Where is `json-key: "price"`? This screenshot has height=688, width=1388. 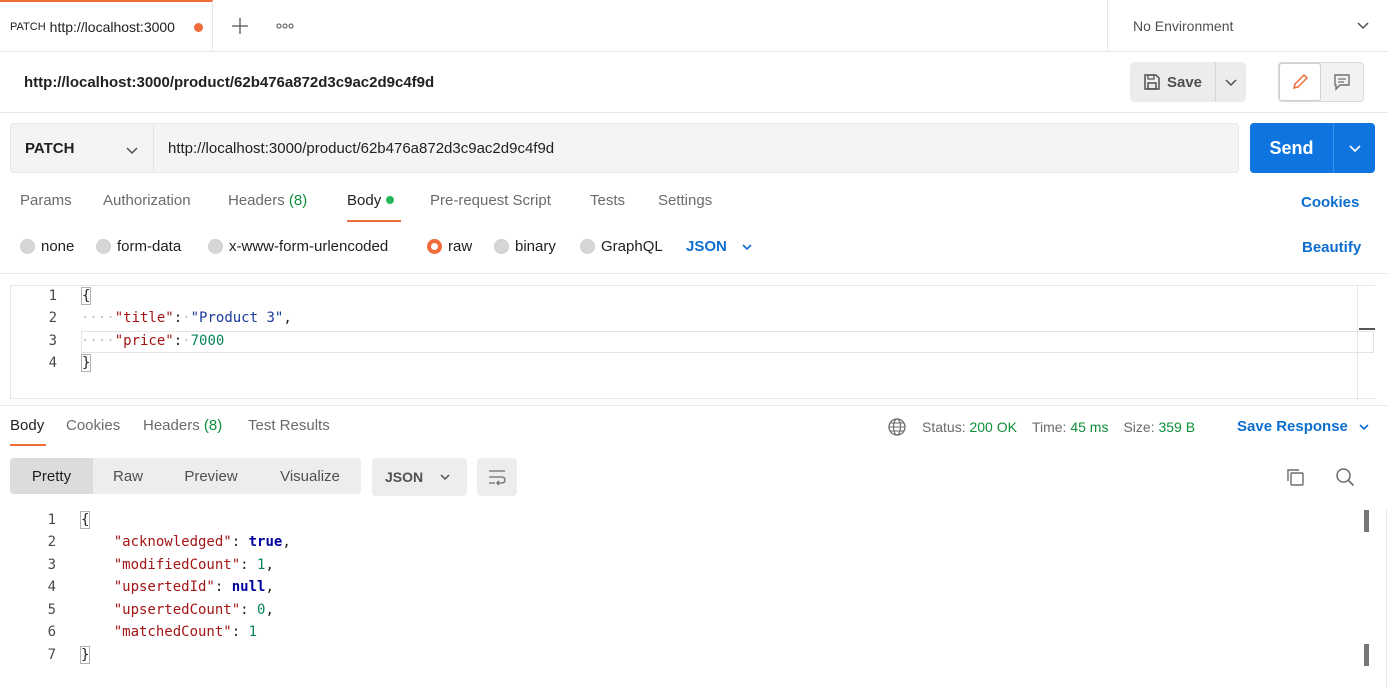 json-key: "price" is located at coordinates (144, 341).